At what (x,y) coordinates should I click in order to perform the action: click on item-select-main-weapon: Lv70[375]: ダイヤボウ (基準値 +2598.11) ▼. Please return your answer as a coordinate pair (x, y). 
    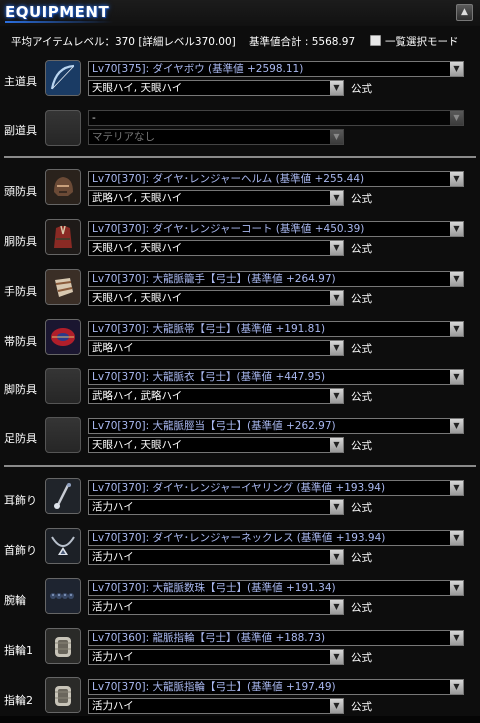
    Looking at the image, I should click on (276, 69).